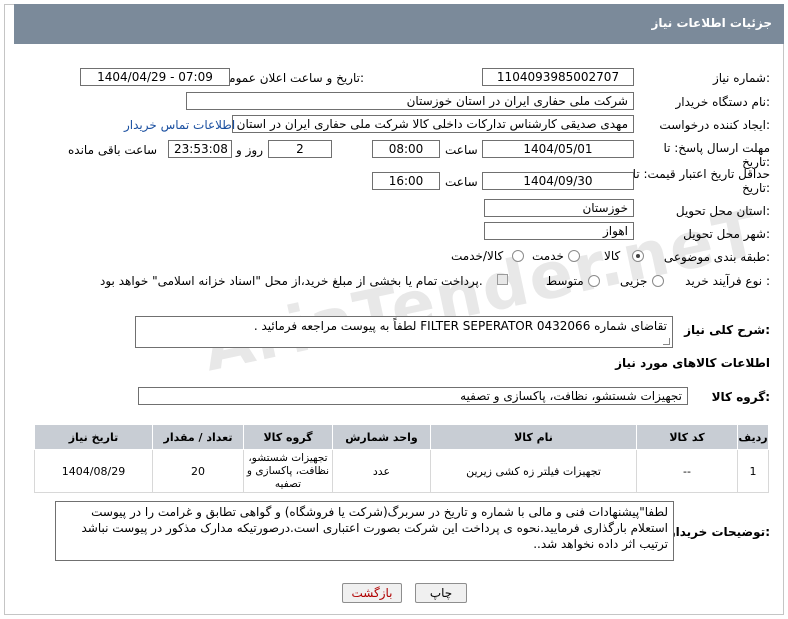 The height and width of the screenshot is (619, 788). Describe the element at coordinates (722, 211) in the screenshot. I see `province-label: استان محل تحویل:` at that location.